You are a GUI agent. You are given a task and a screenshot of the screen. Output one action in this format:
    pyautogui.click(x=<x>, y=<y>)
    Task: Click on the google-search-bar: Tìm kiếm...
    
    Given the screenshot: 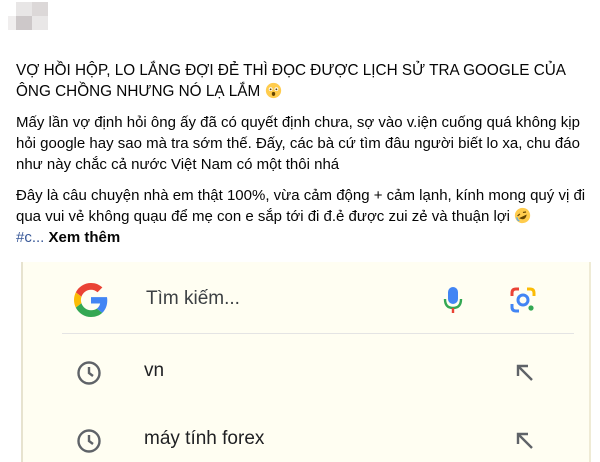 What is the action you would take?
    pyautogui.click(x=314, y=300)
    